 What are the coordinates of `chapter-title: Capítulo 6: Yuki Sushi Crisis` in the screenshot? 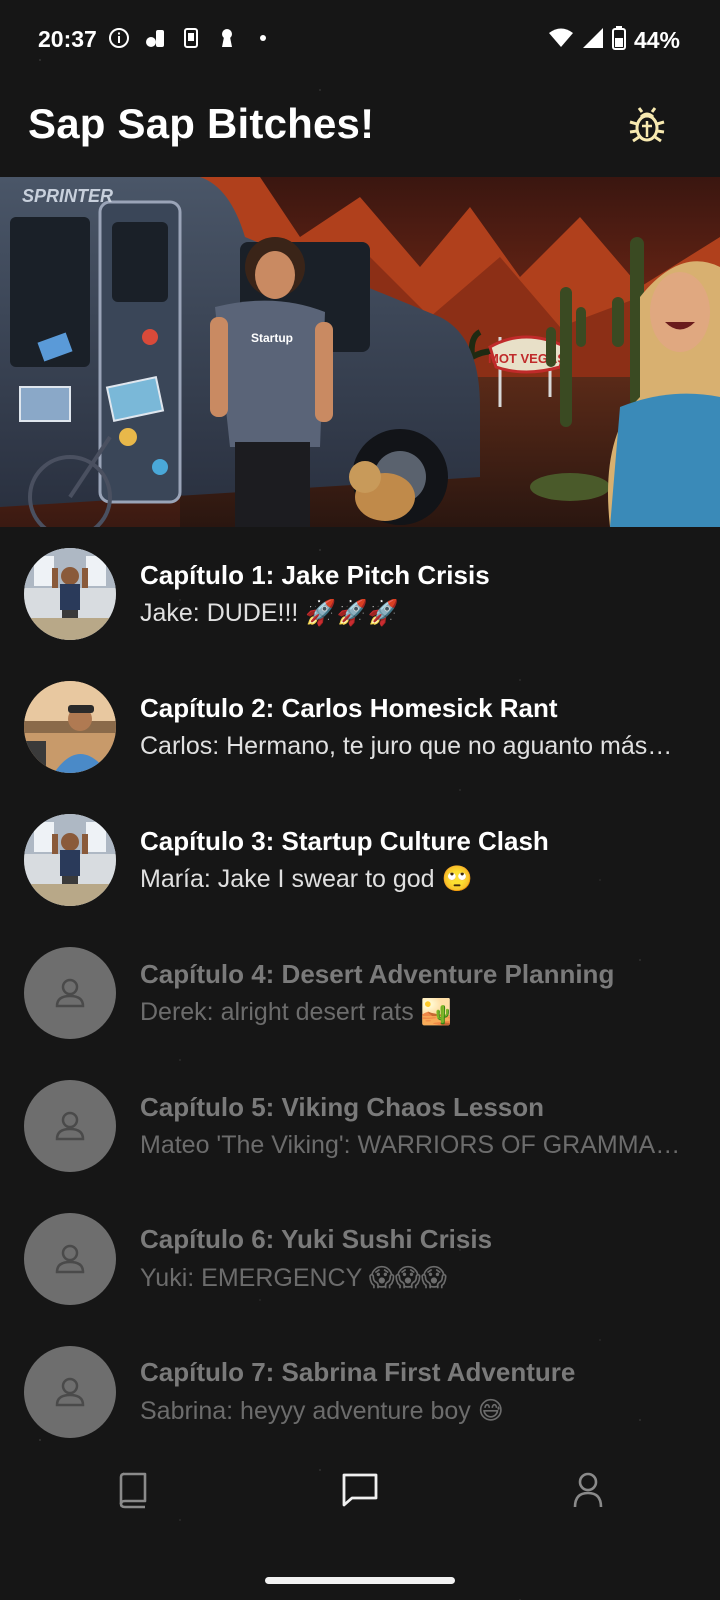 It's located at (316, 1239).